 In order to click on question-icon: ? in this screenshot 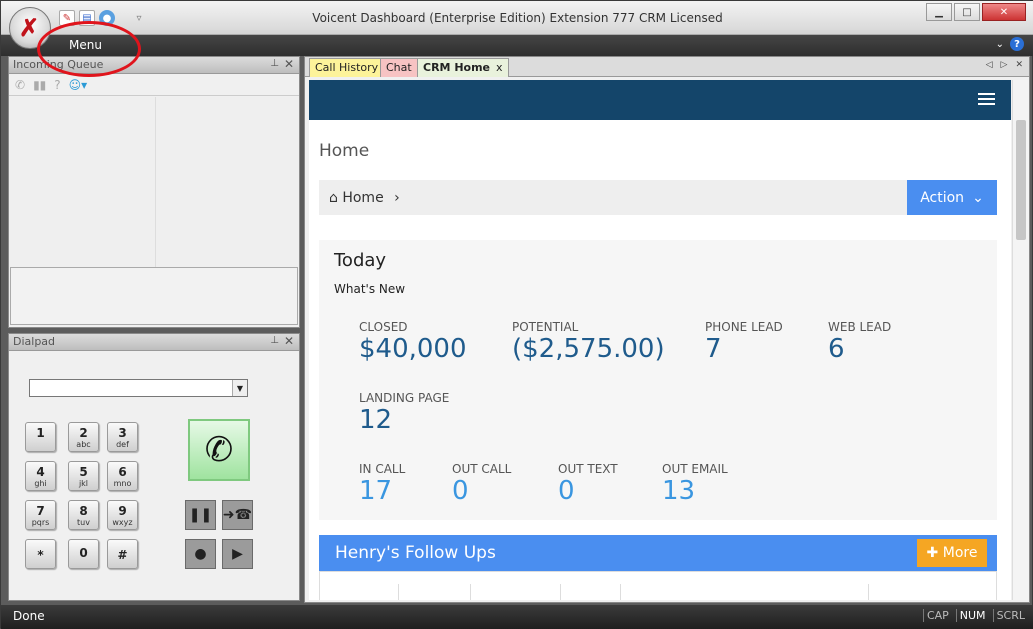, I will do `click(57, 85)`.